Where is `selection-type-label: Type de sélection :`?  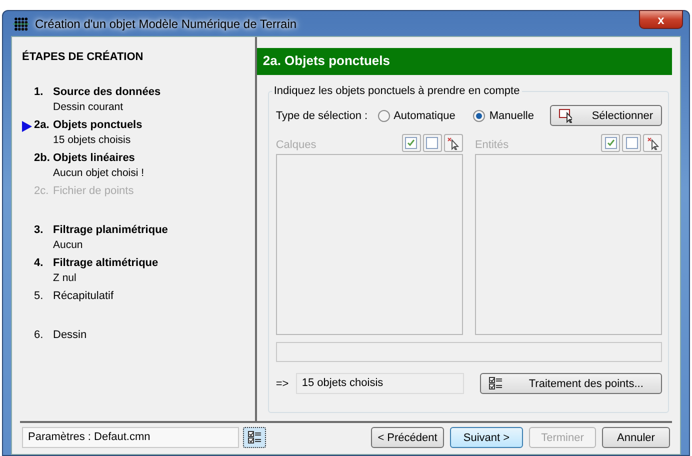 selection-type-label: Type de sélection : is located at coordinates (322, 116).